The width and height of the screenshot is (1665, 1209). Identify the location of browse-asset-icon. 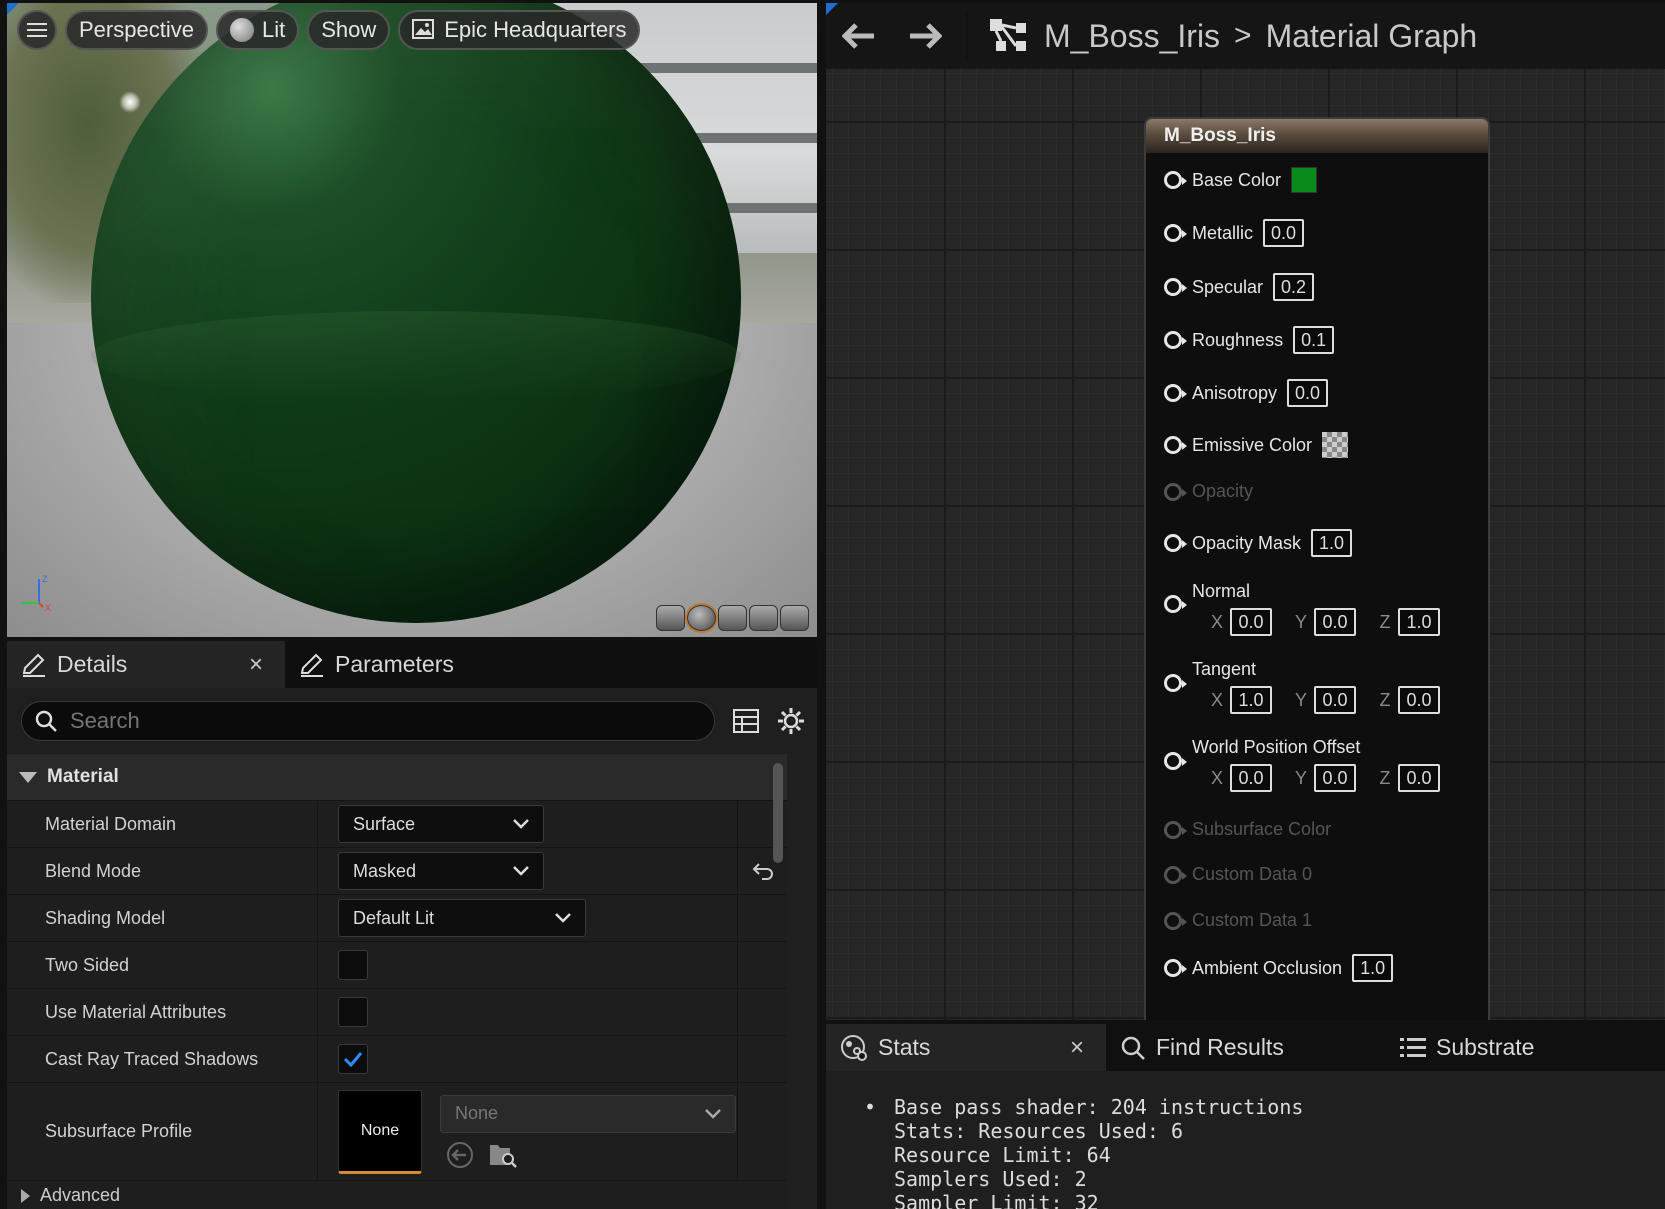
(503, 1155).